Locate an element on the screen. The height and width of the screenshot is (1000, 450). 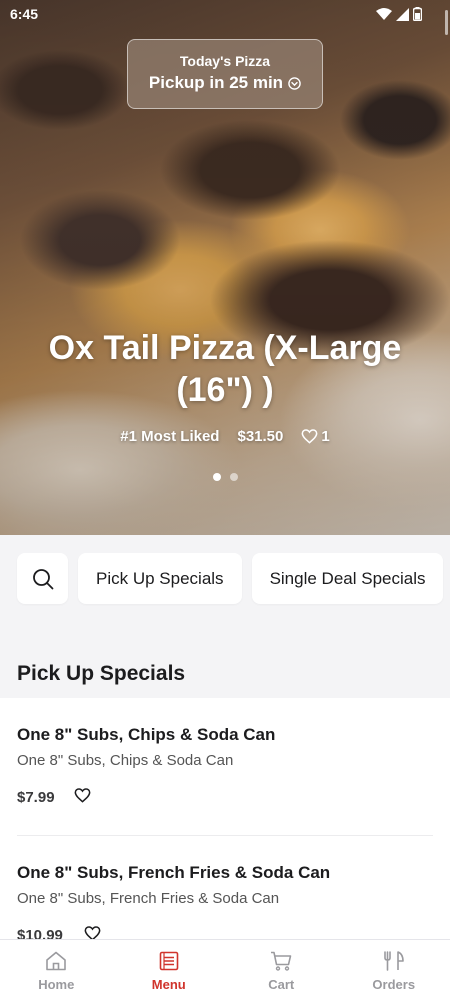
section-title: Pick Up Specials is located at coordinates (101, 673).